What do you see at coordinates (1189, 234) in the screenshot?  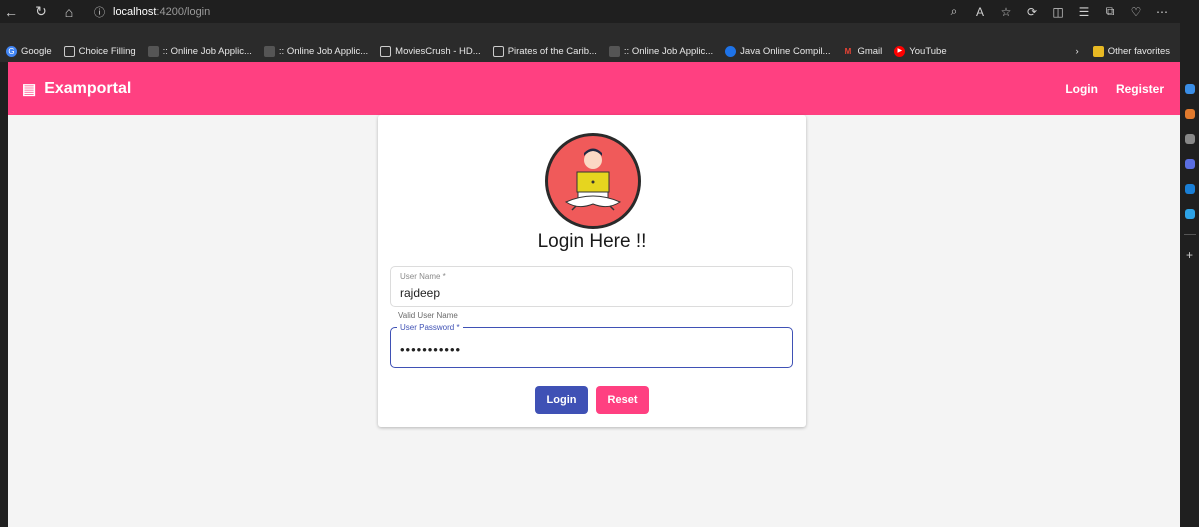 I see `sidebar-divider` at bounding box center [1189, 234].